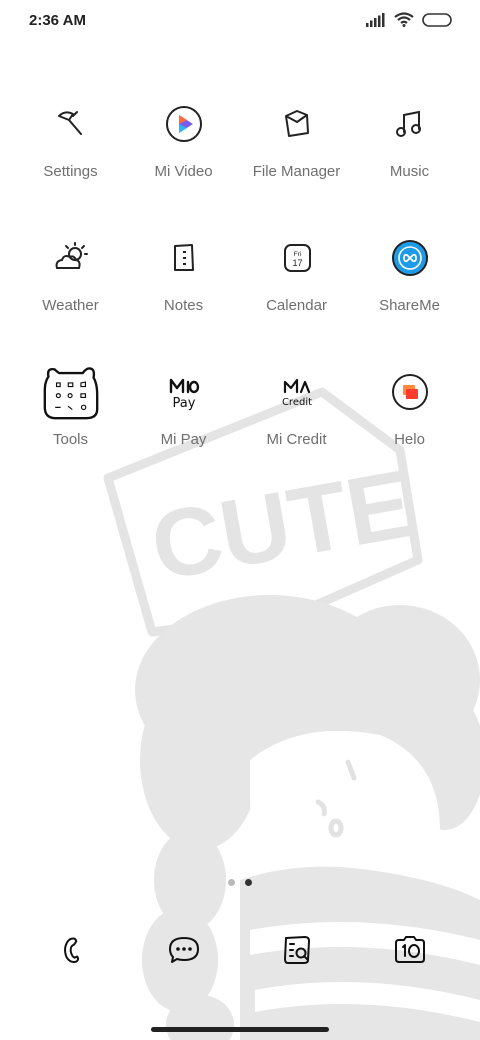  Describe the element at coordinates (71, 392) in the screenshot. I see `tools-folder-icon` at that location.